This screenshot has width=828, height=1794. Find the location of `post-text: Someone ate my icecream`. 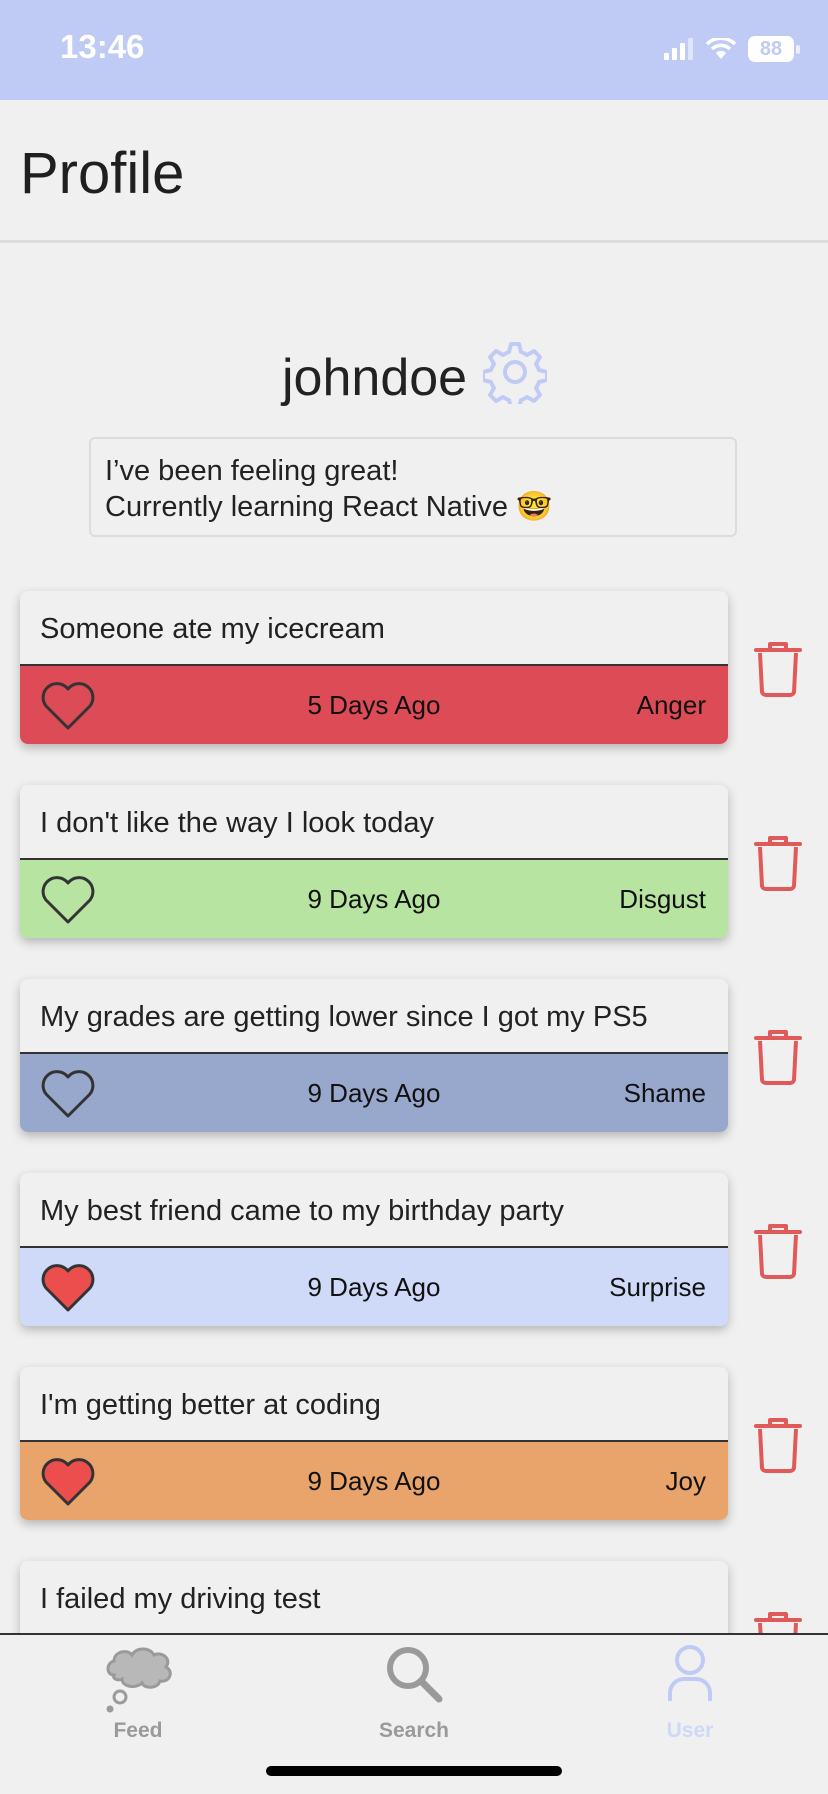

post-text: Someone ate my icecream is located at coordinates (374, 628).